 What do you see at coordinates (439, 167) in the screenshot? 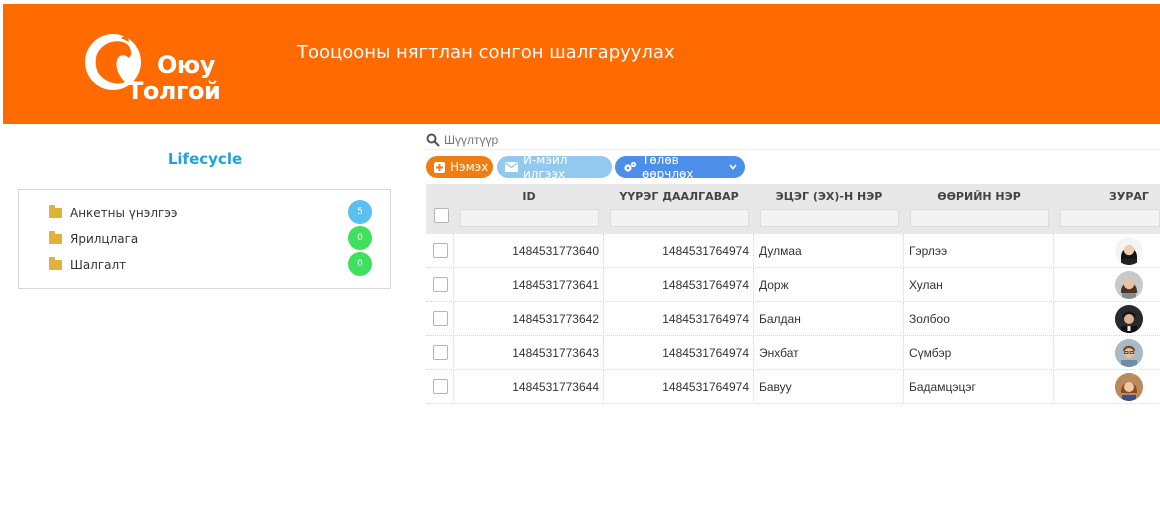
I see `plus-square-icon` at bounding box center [439, 167].